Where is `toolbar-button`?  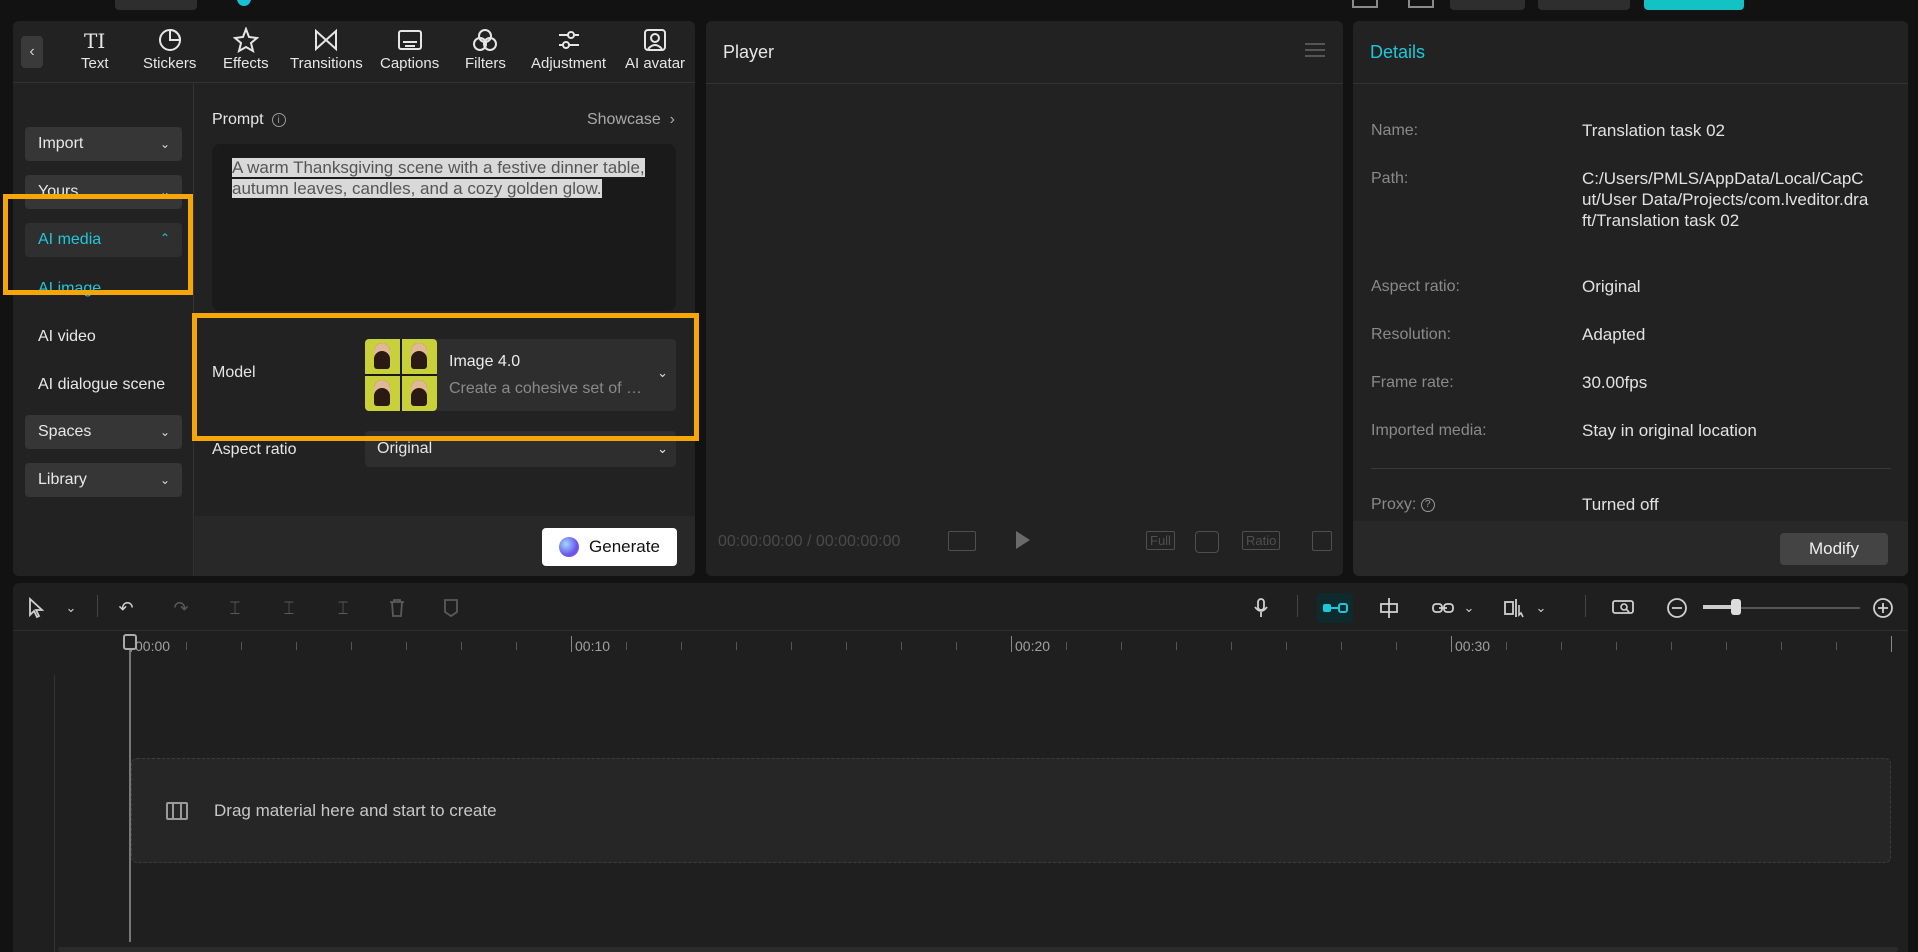 toolbar-button is located at coordinates (1487, 5).